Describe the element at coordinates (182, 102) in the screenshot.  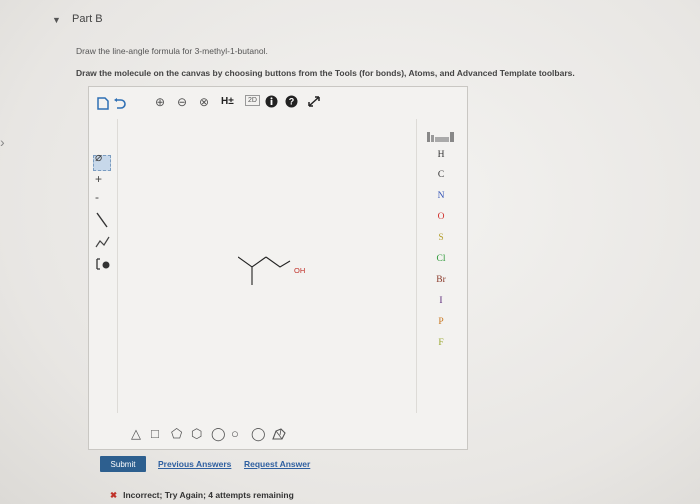
I see `zoom-out-icon: ⊖` at that location.